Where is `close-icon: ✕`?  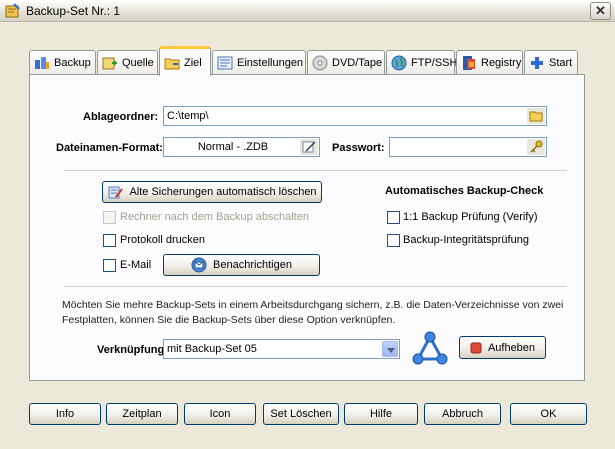 close-icon: ✕ is located at coordinates (600, 10).